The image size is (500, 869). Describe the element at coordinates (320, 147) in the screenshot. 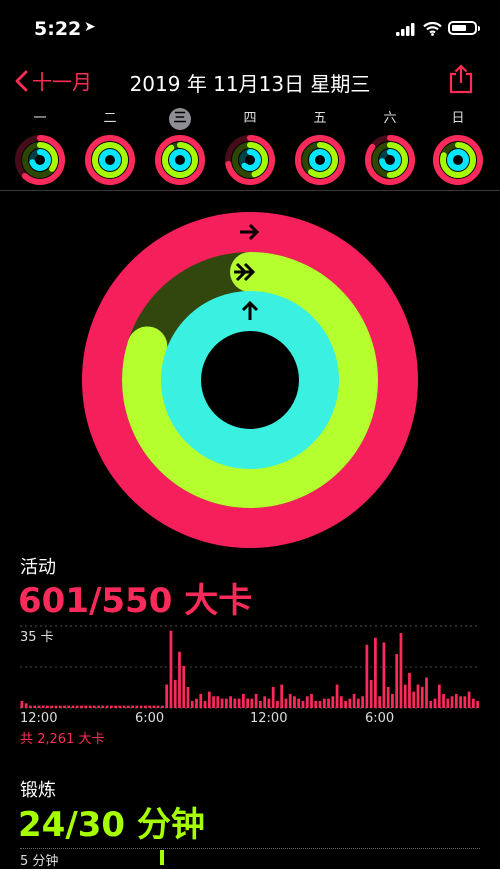

I see `day-4: 五` at that location.